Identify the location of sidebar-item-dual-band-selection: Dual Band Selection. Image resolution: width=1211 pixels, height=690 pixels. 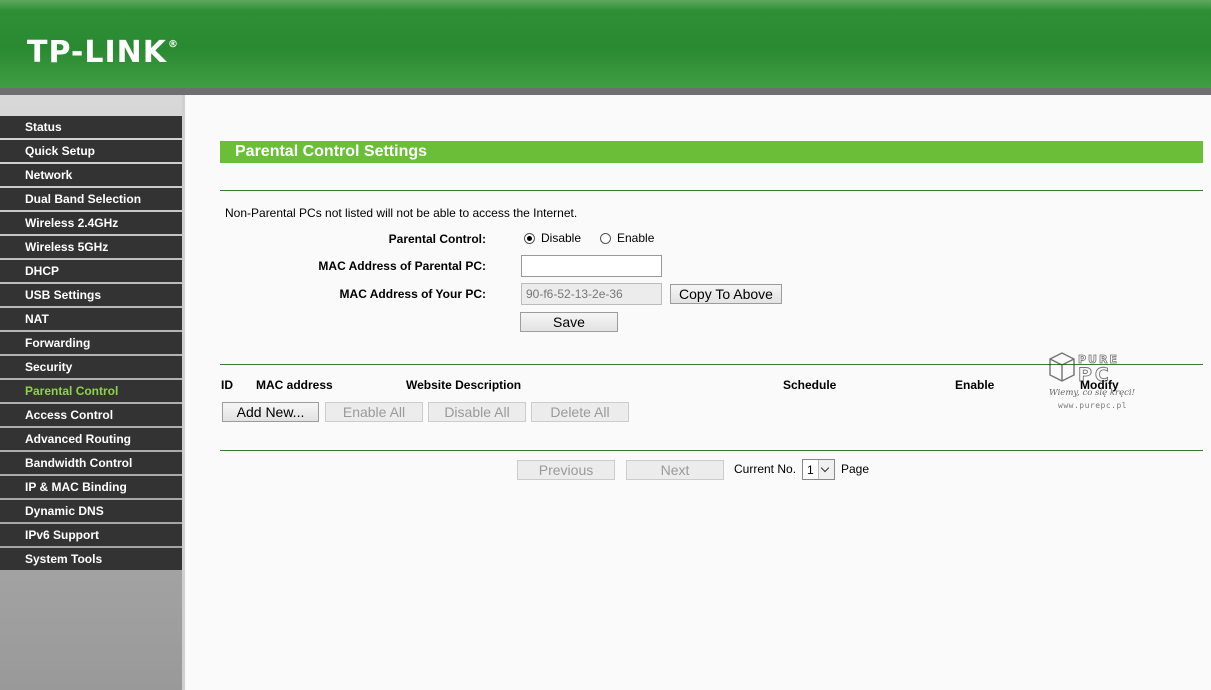
(91, 199).